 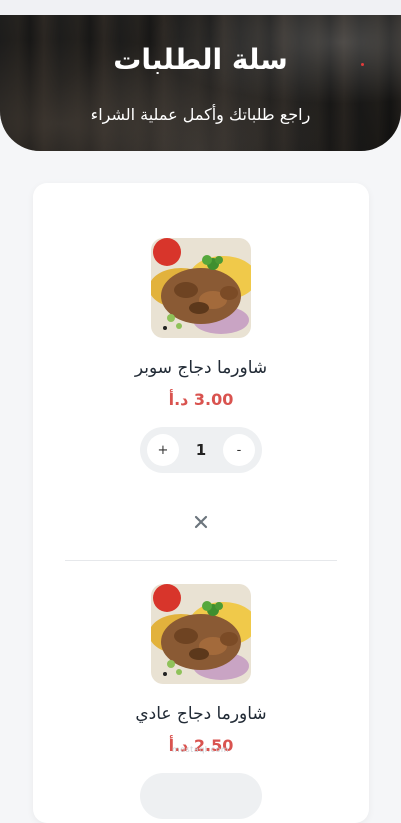 I want to click on top-strip, so click(x=200, y=7).